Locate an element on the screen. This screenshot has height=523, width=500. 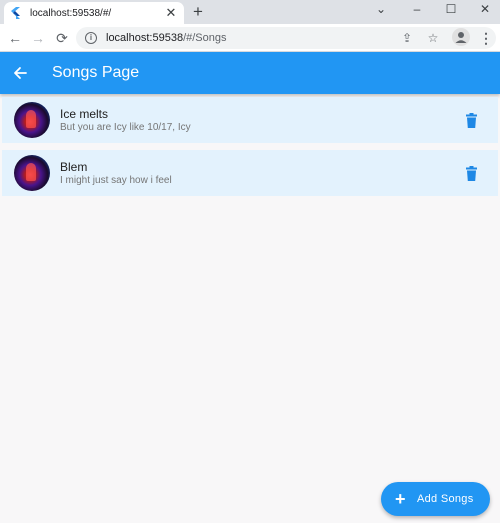
url-host: localhost:59538 is located at coordinates (145, 38).